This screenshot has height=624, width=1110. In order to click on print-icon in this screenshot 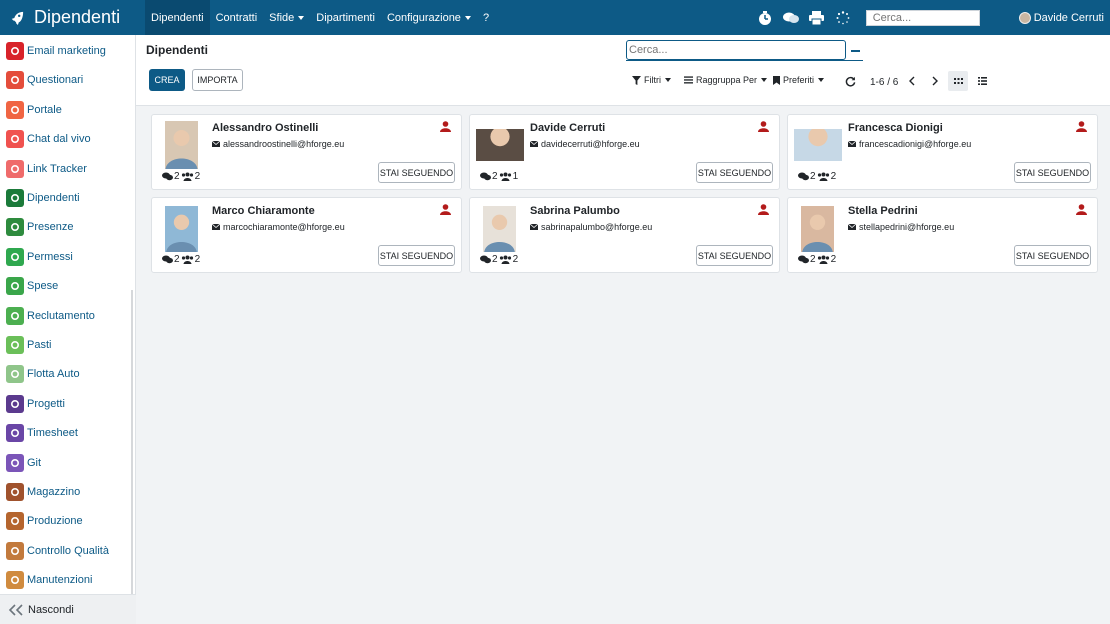, I will do `click(817, 17)`.